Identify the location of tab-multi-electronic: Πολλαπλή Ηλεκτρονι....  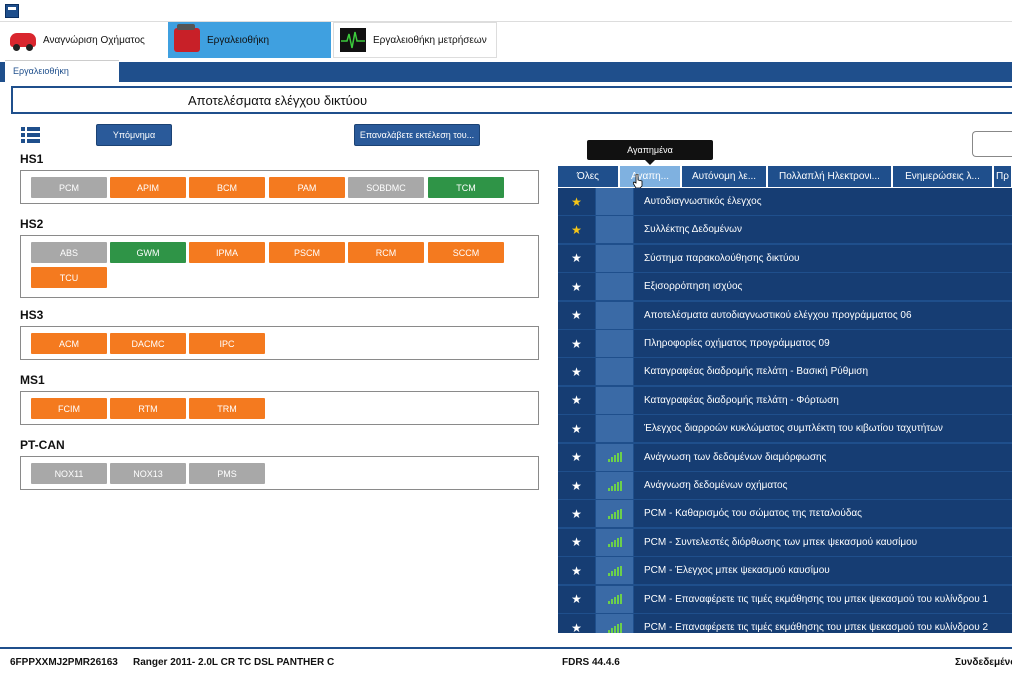
(830, 176).